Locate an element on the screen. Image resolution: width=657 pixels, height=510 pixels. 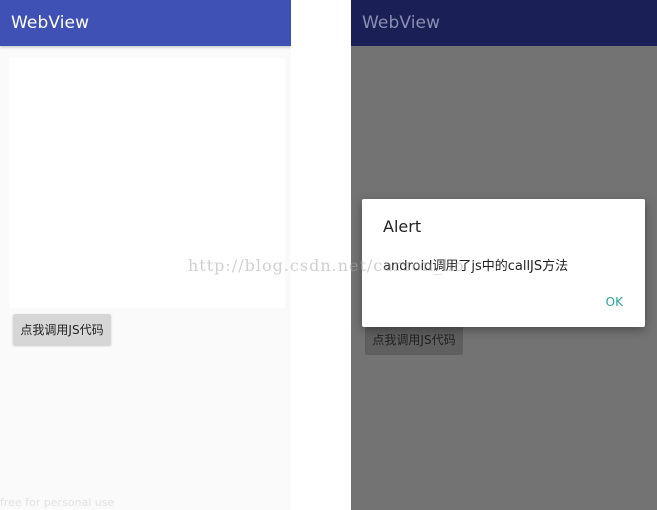
alert-dialog-title: Alert is located at coordinates (402, 226).